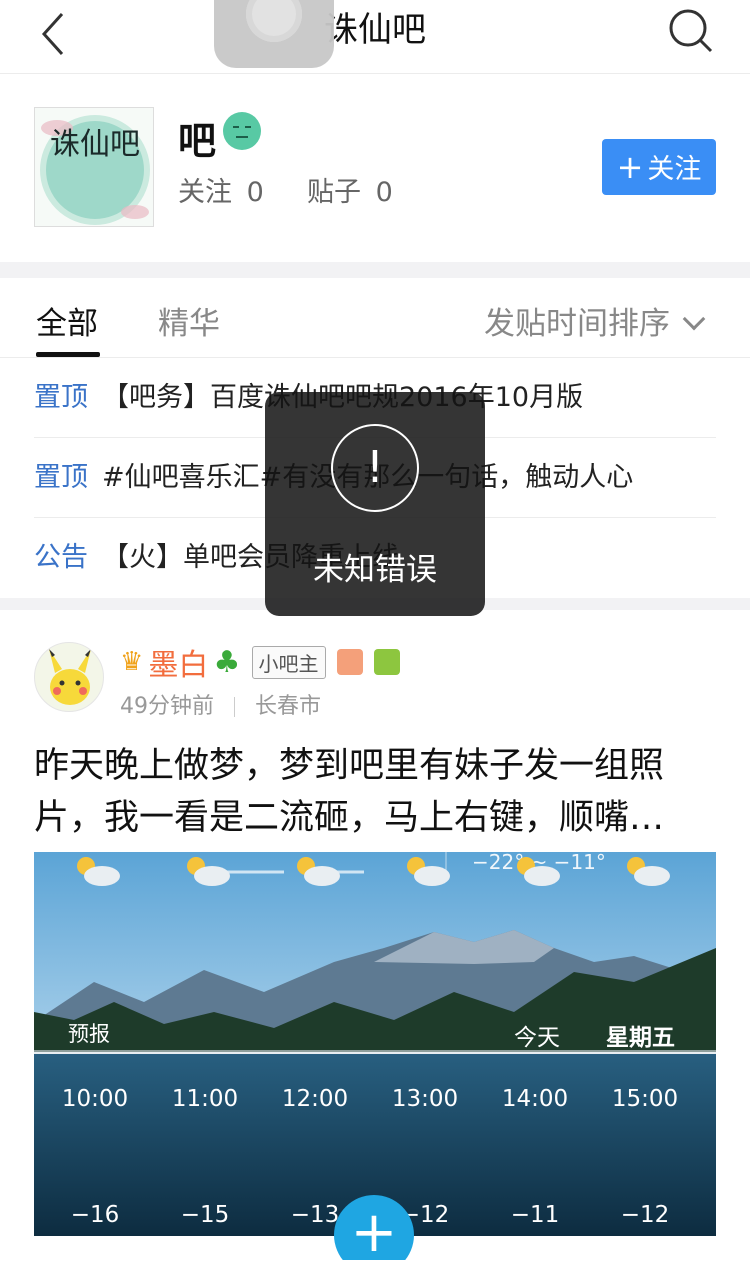 Image resolution: width=750 pixels, height=1268 pixels. I want to click on user-avatar, so click(69, 677).